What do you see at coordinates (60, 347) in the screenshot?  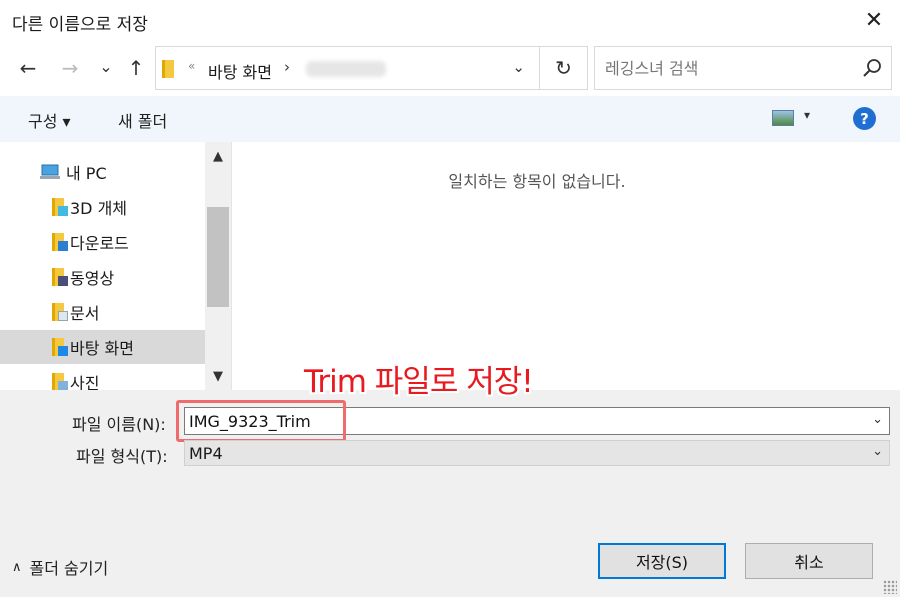 I see `desktop-folder-icon` at bounding box center [60, 347].